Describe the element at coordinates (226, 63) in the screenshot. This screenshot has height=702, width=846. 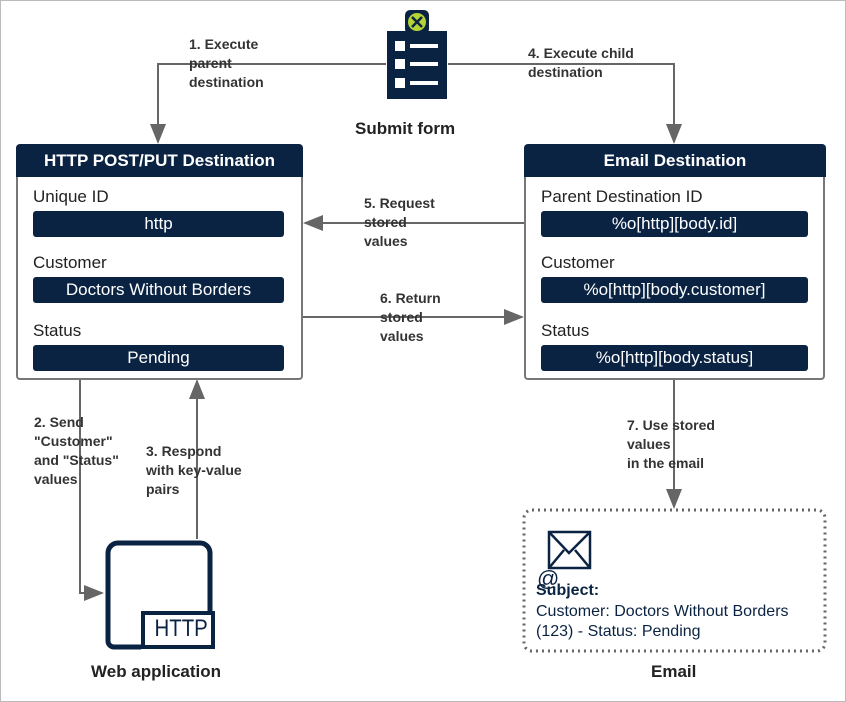
I see `step-1-label: 1. Execute parent destination` at that location.